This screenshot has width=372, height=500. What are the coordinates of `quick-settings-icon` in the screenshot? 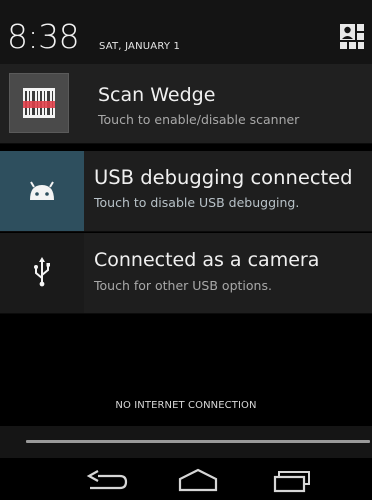 It's located at (352, 37).